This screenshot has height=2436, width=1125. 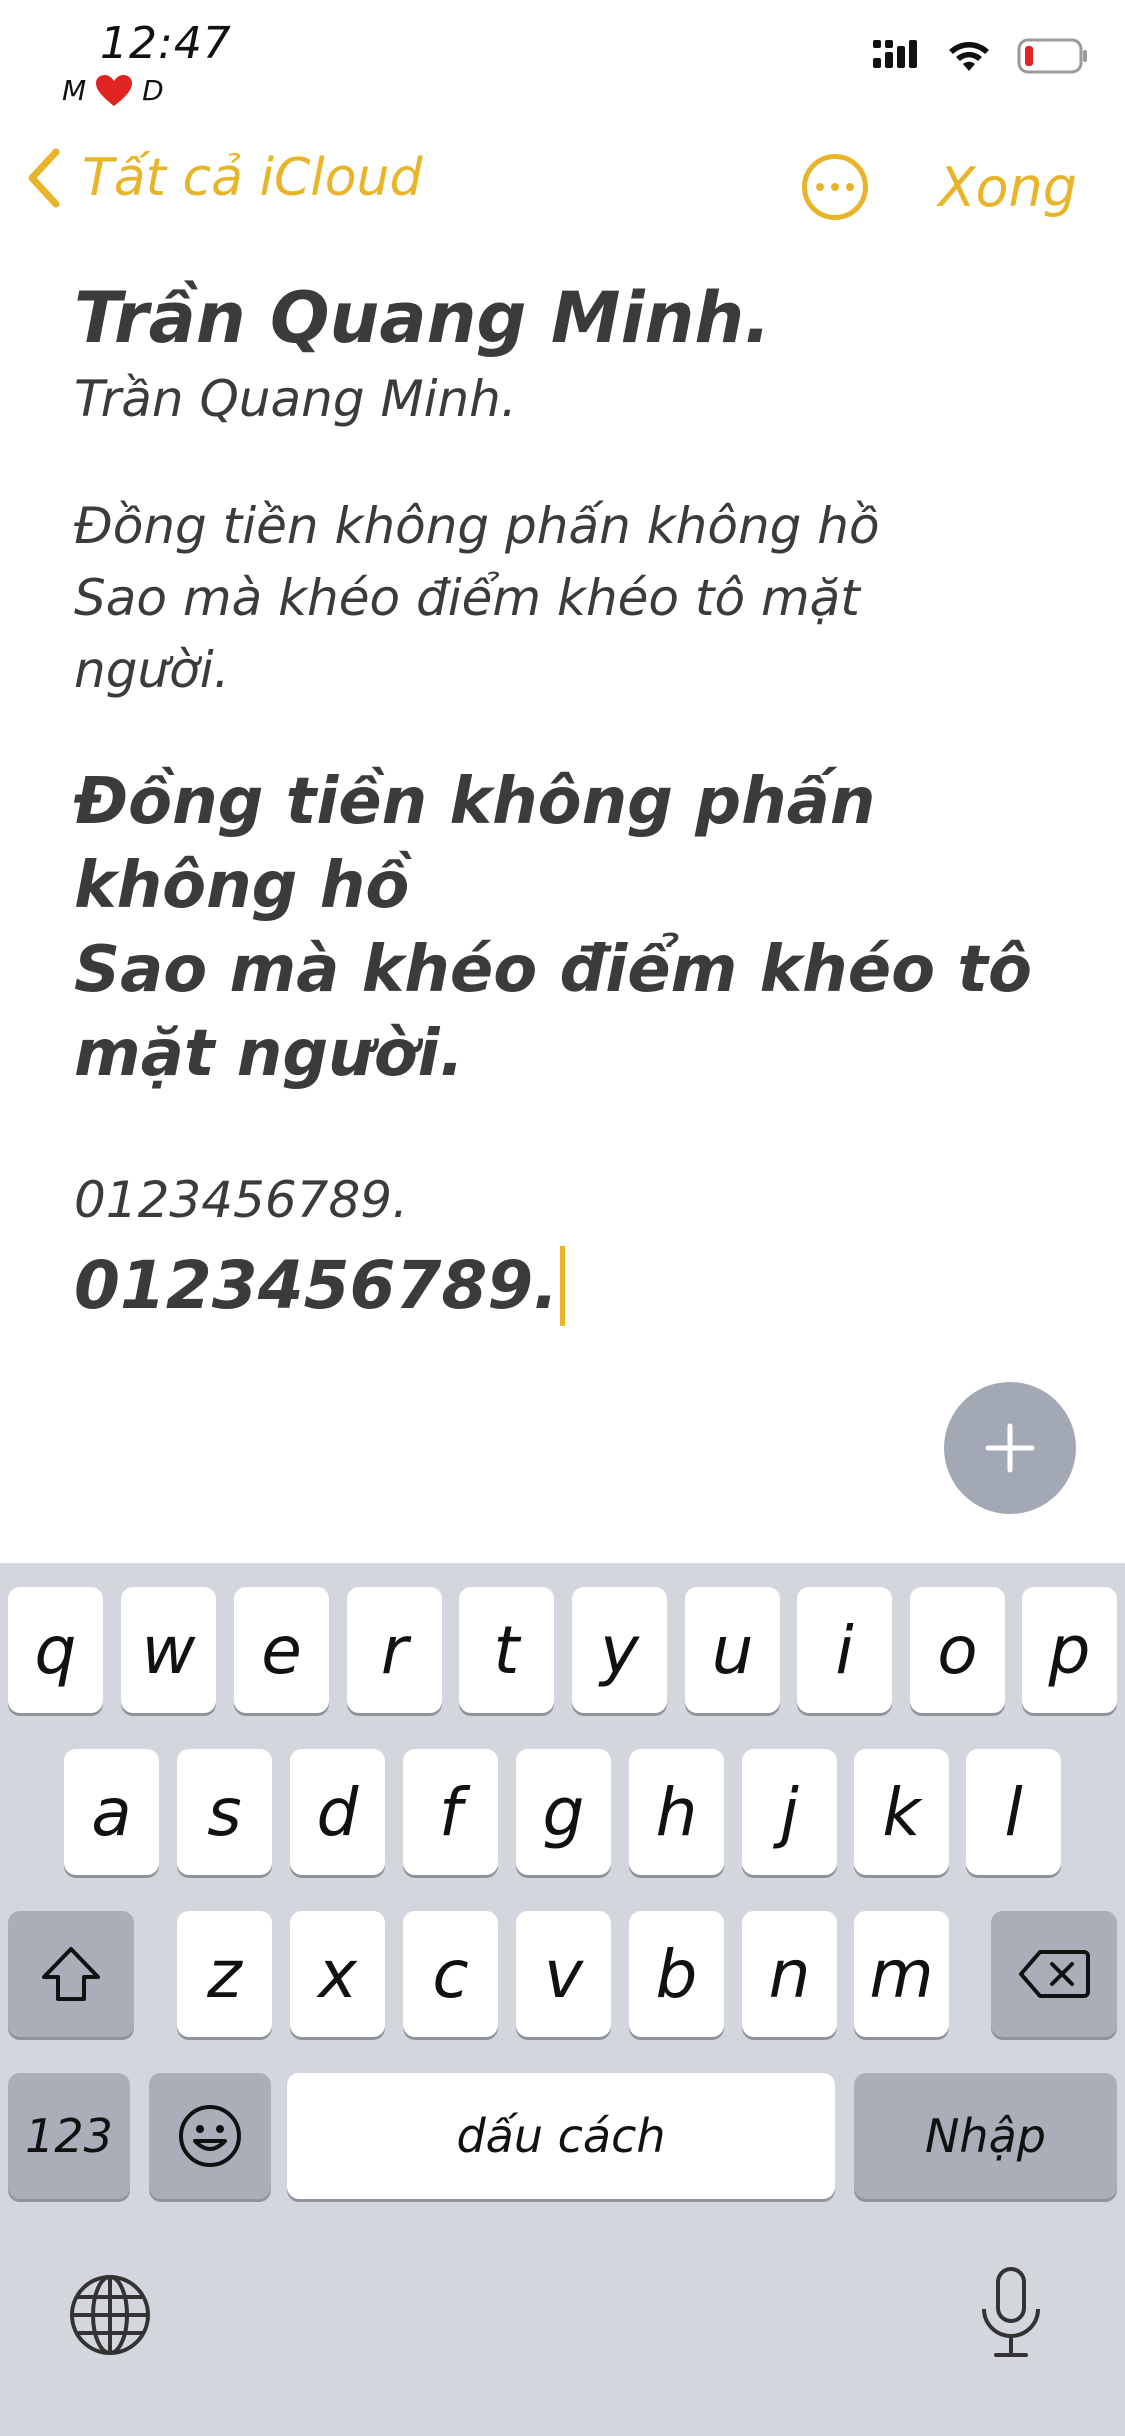 What do you see at coordinates (957, 1650) in the screenshot?
I see `key-o: o` at bounding box center [957, 1650].